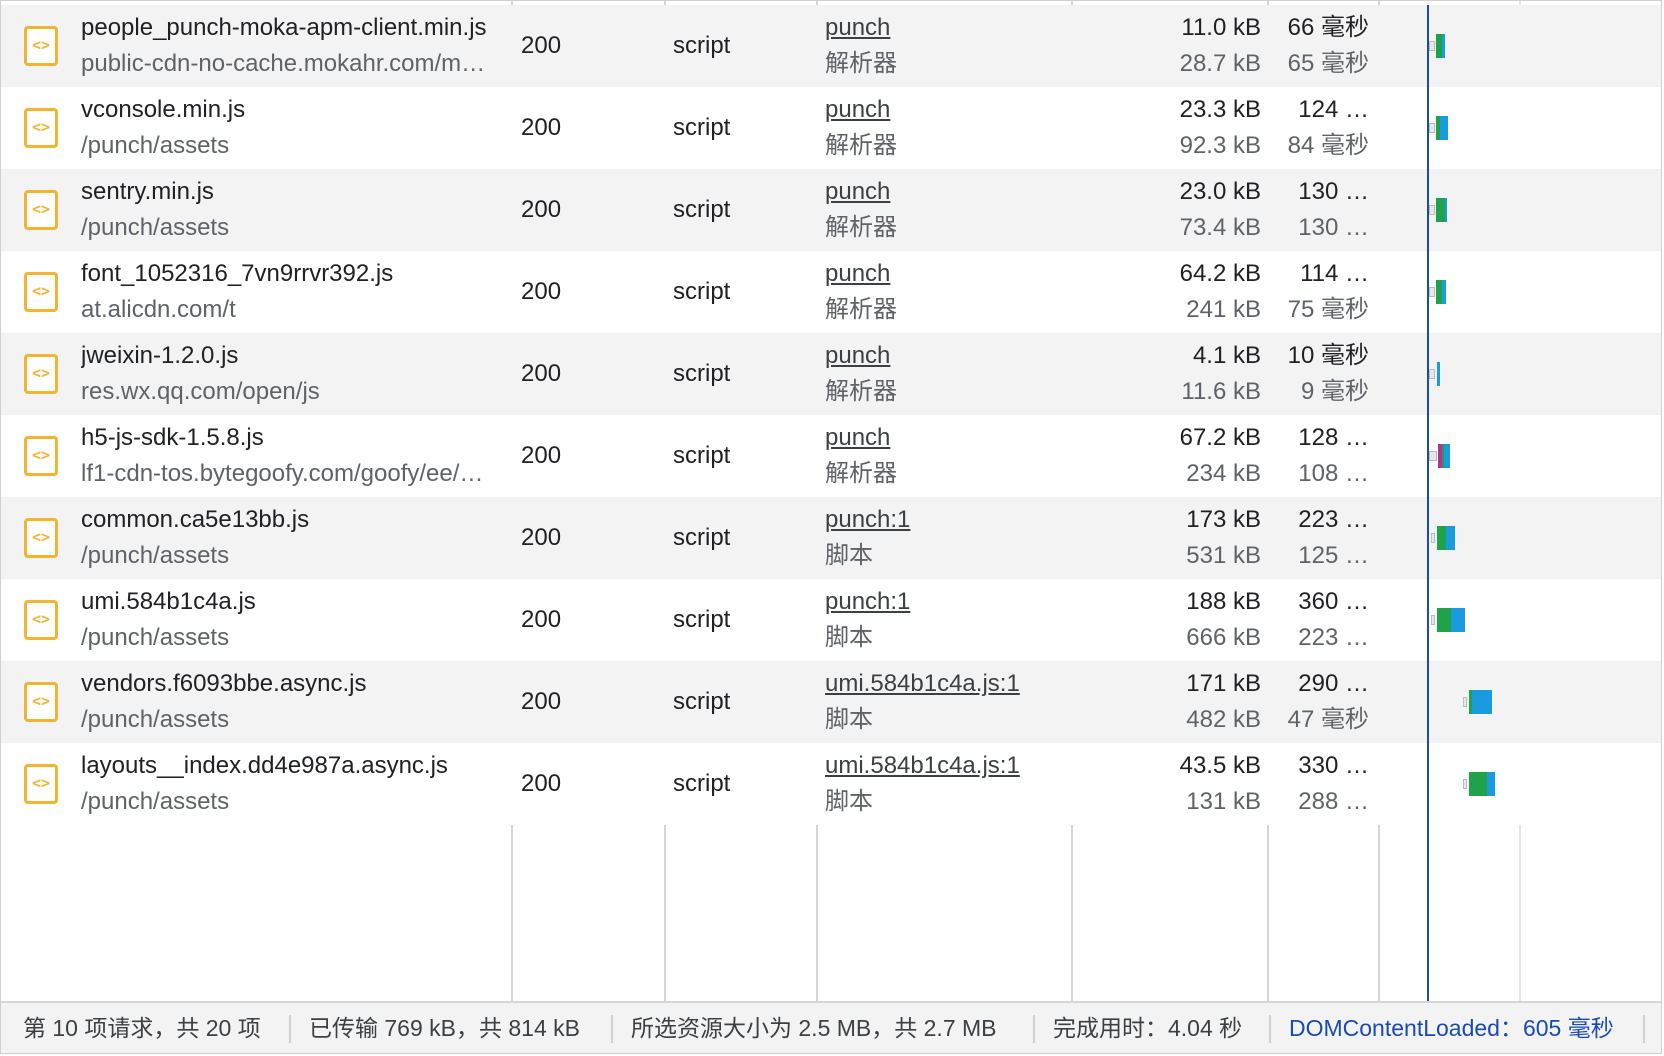 Image resolution: width=1664 pixels, height=1056 pixels. I want to click on request-domain: /punch/assets, so click(155, 637).